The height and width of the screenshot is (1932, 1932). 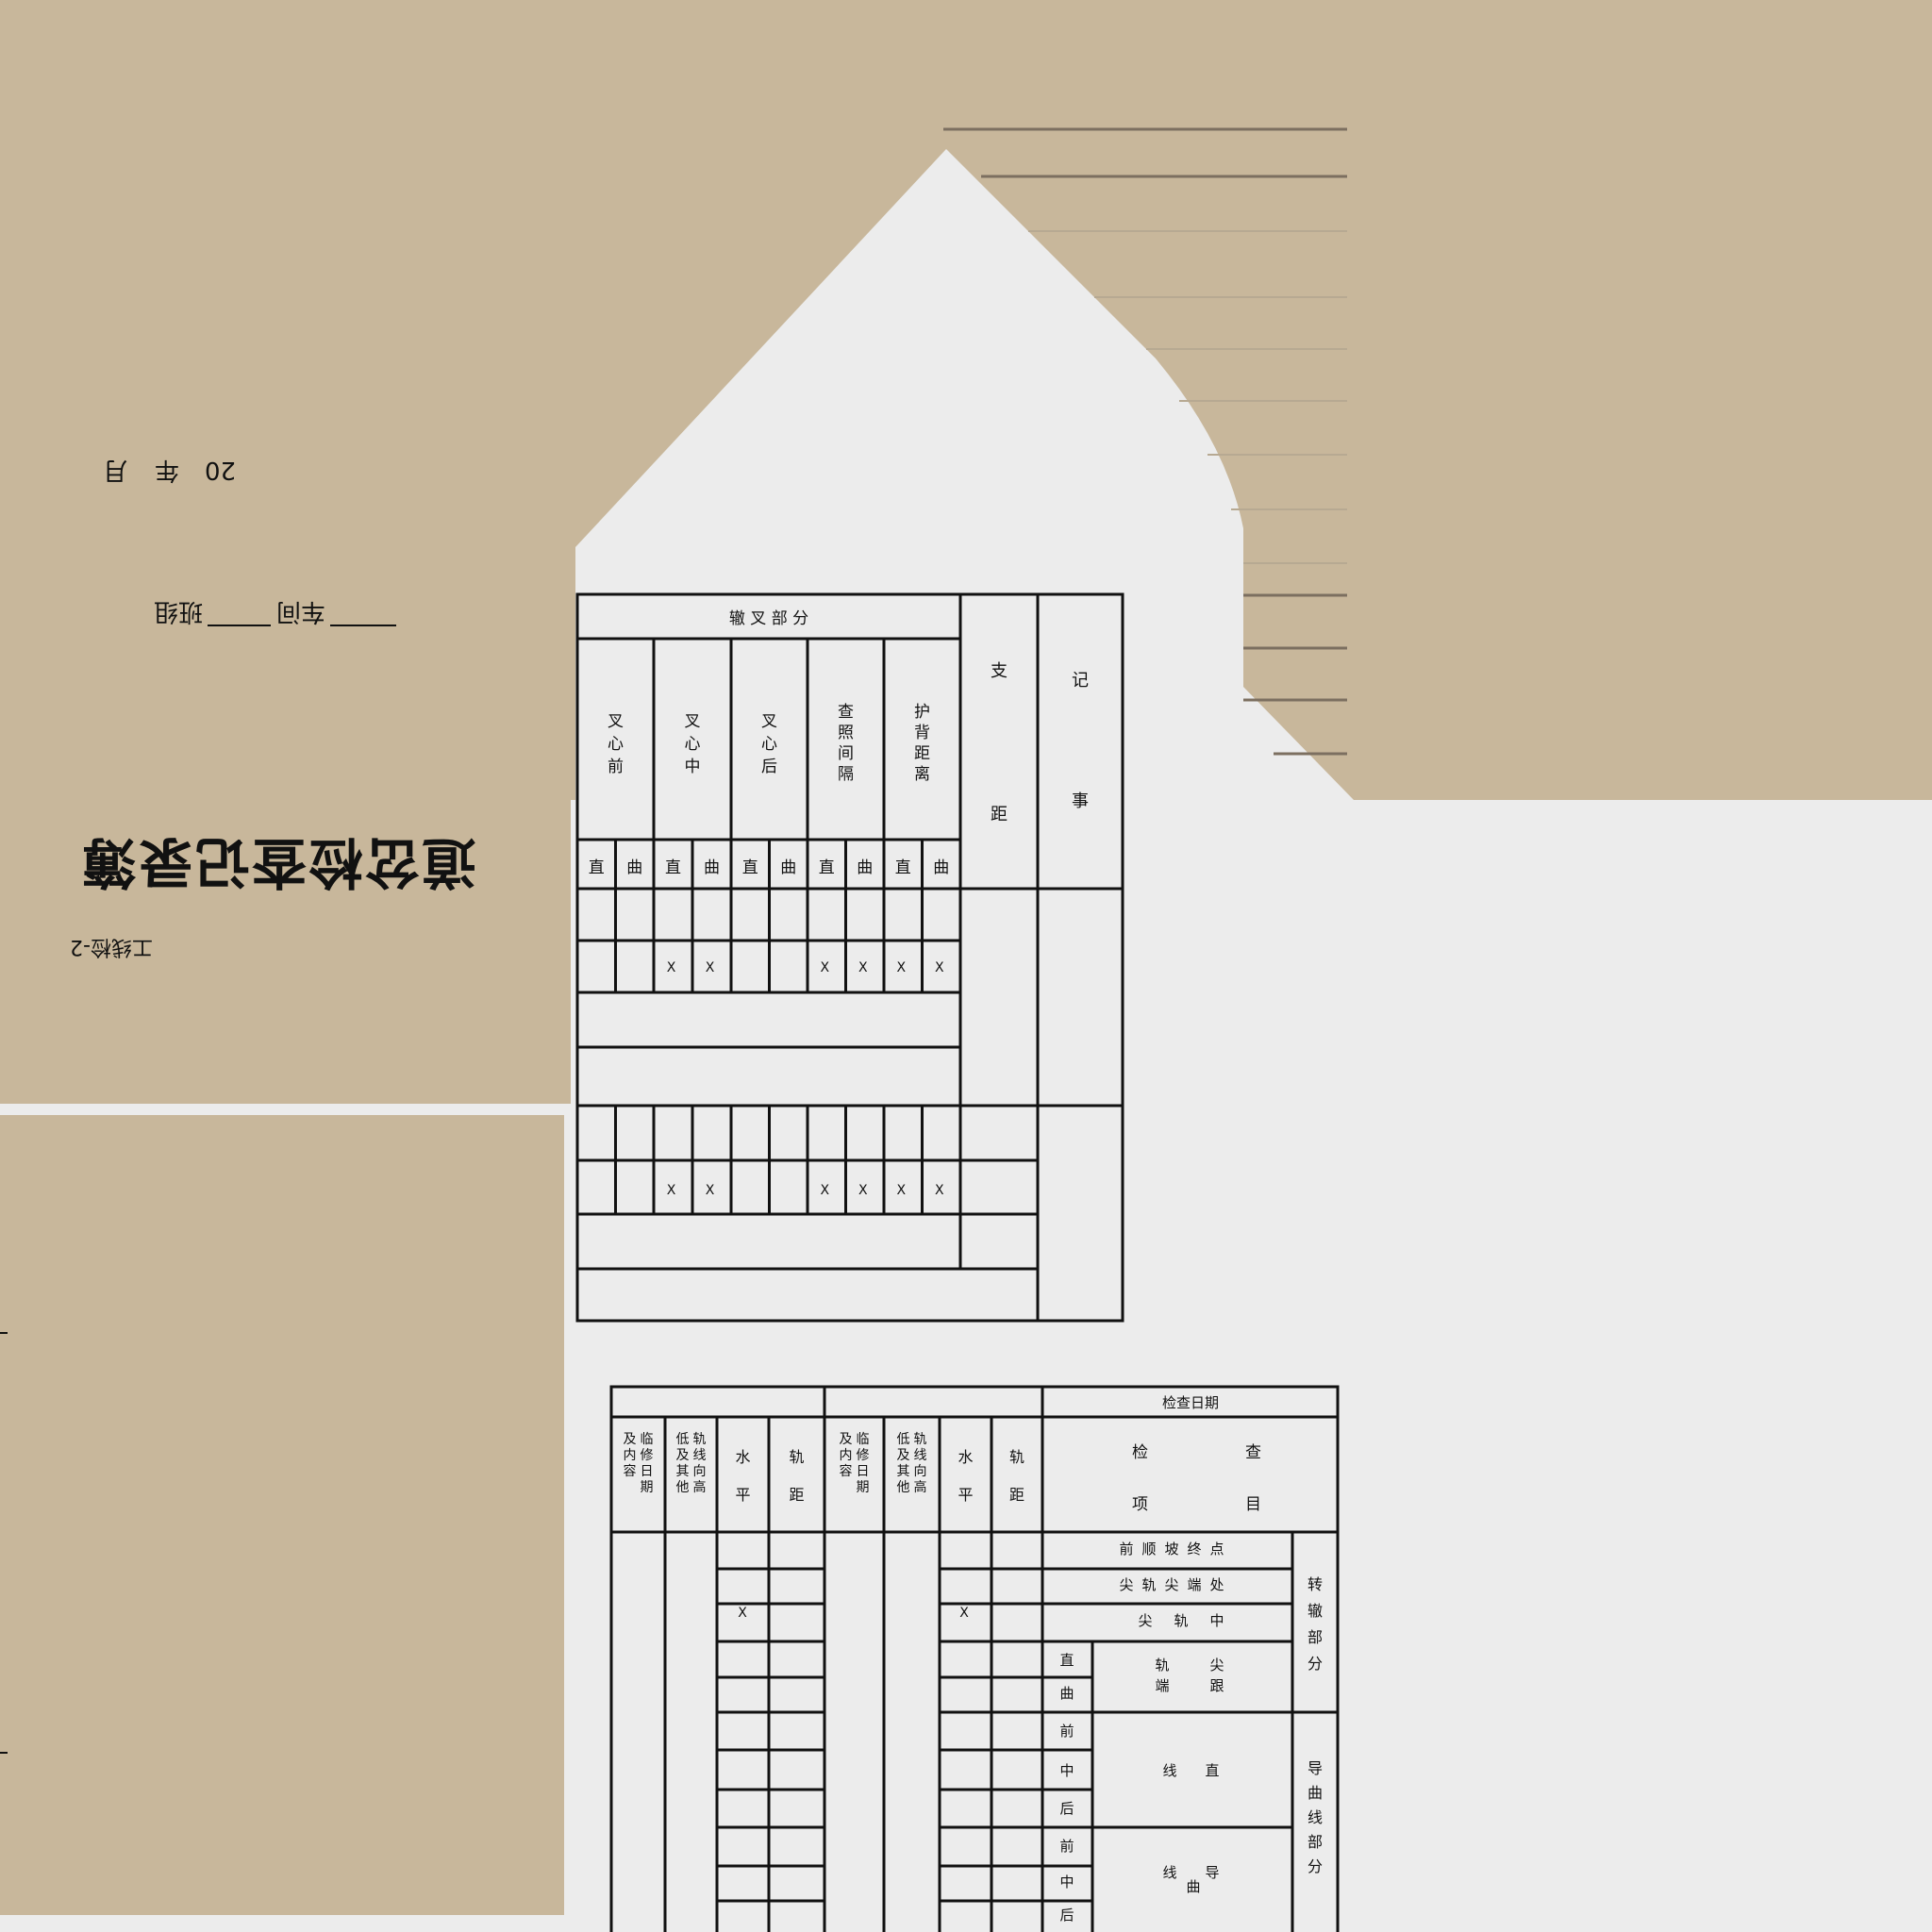 What do you see at coordinates (1066, 1694) in the screenshot?
I see `sw-sub-label: 曲` at bounding box center [1066, 1694].